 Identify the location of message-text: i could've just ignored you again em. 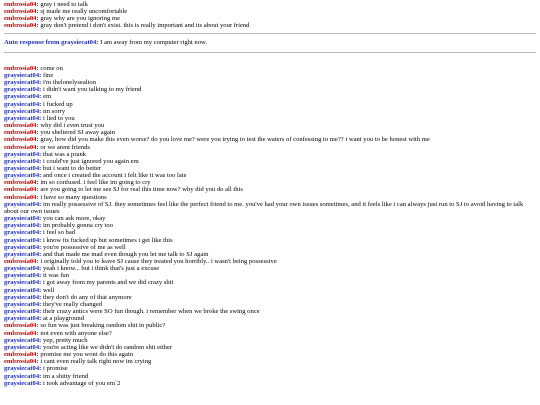
(91, 161).